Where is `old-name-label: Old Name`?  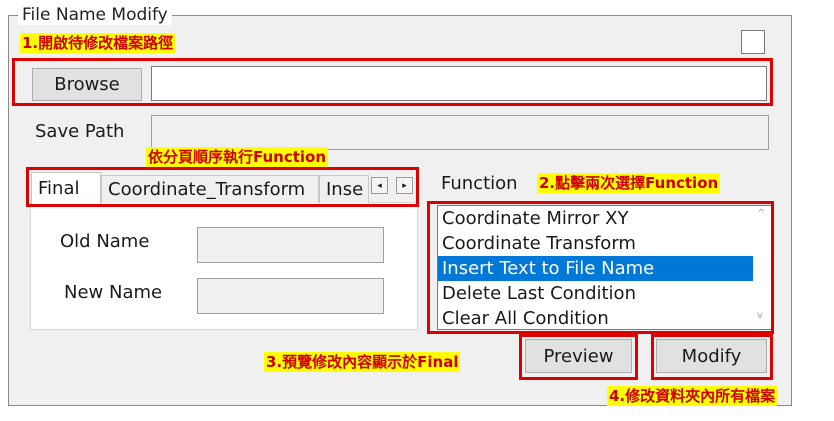
old-name-label: Old Name is located at coordinates (105, 241).